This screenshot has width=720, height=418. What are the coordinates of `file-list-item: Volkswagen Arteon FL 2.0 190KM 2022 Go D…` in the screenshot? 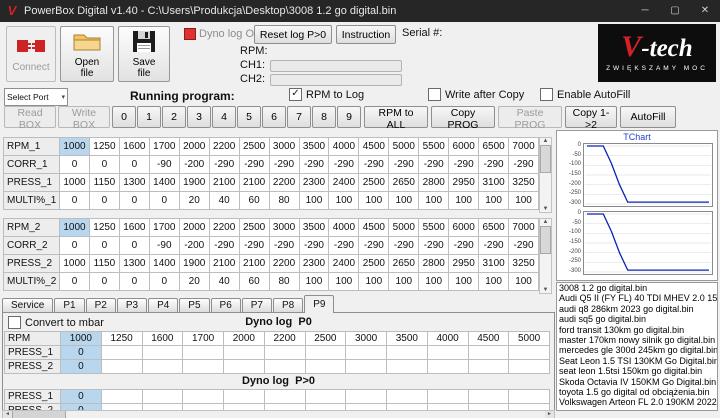 It's located at (637, 402).